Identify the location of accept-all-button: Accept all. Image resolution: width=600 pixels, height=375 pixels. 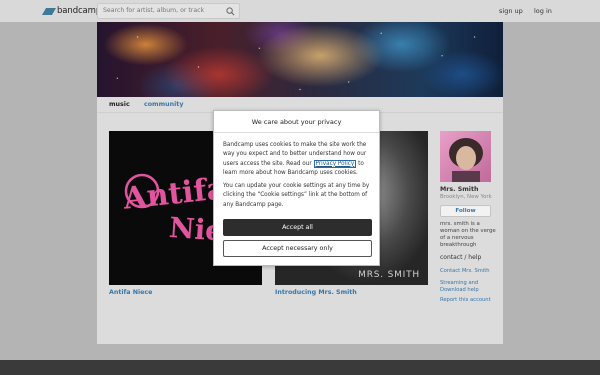
(297, 227).